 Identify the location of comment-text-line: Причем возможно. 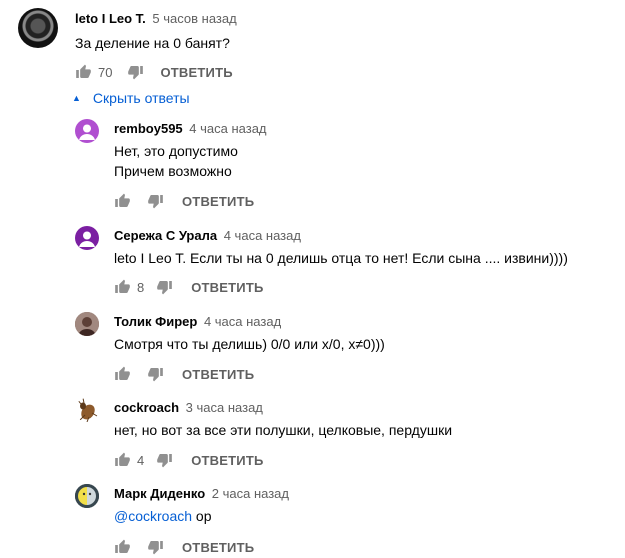
(173, 171).